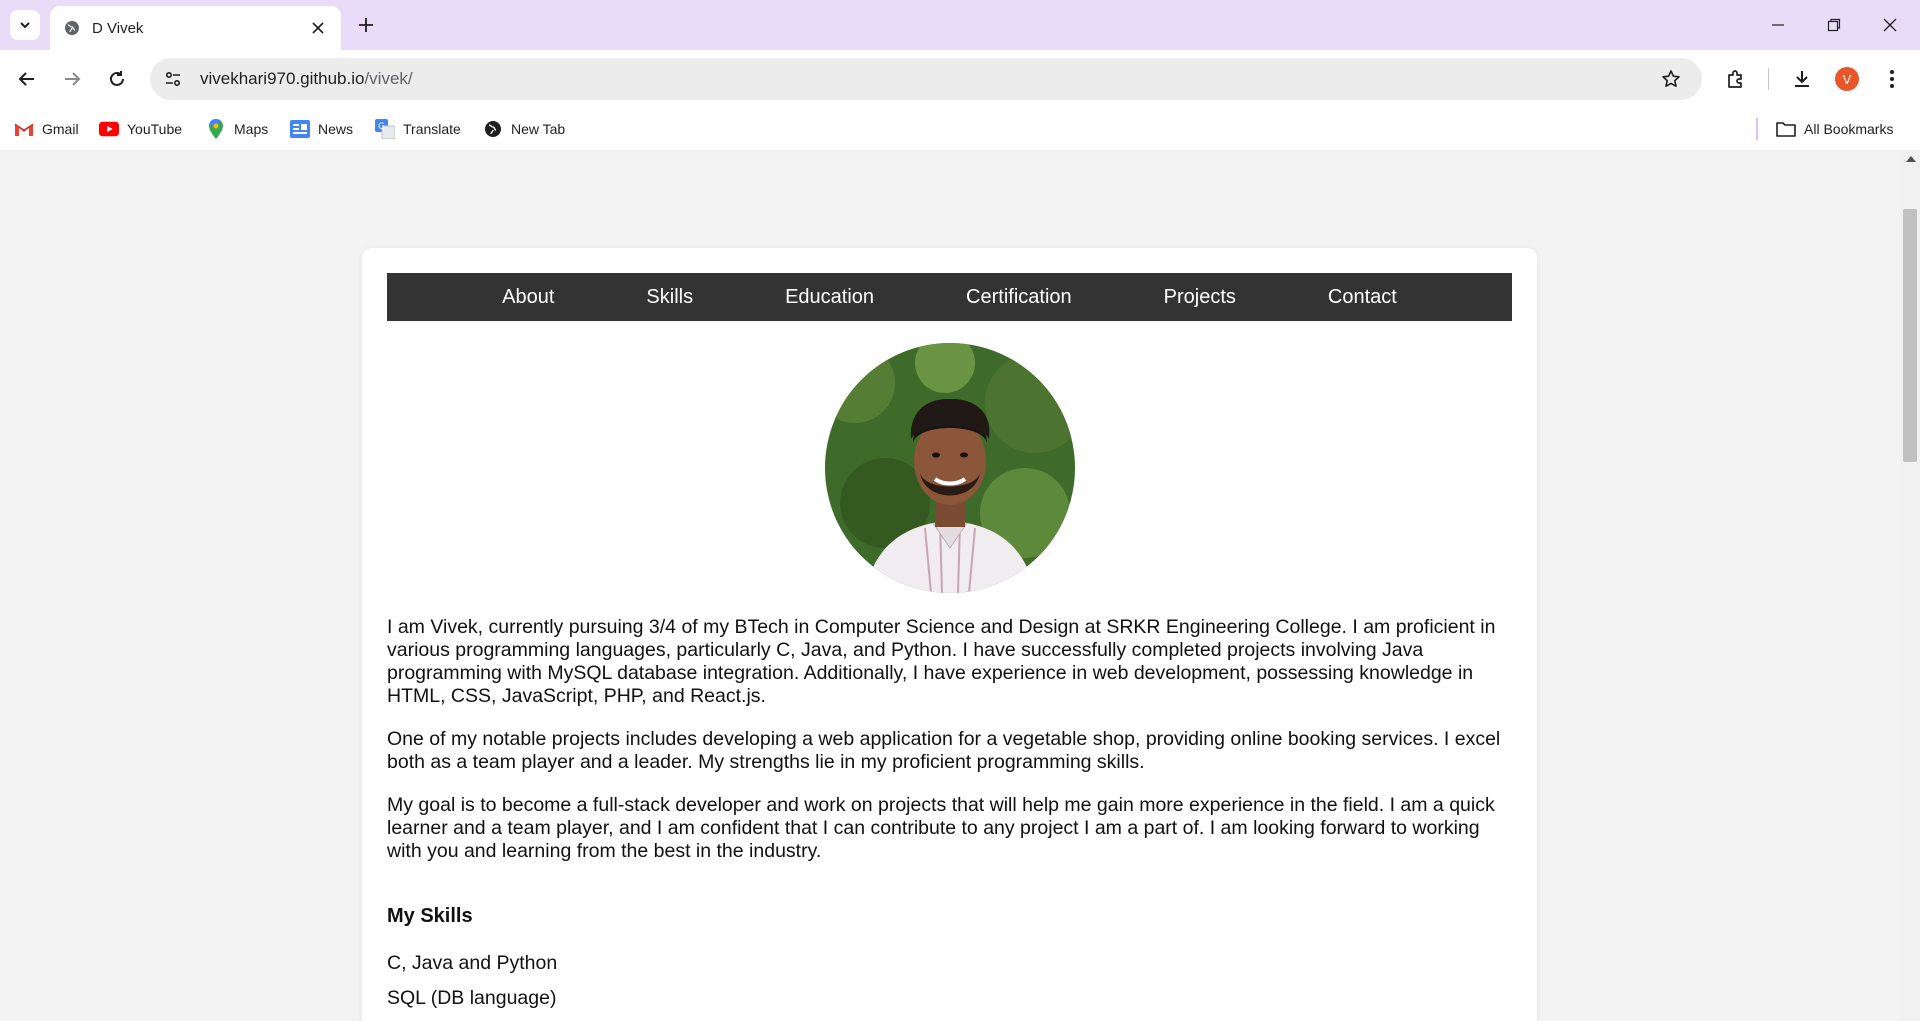  I want to click on toolbar-divider, so click(1768, 79).